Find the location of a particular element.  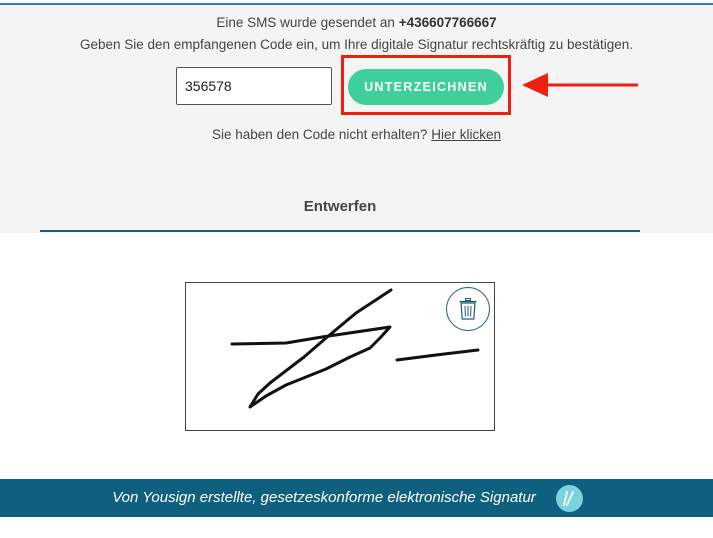

yousign-logo-mark is located at coordinates (568, 498).